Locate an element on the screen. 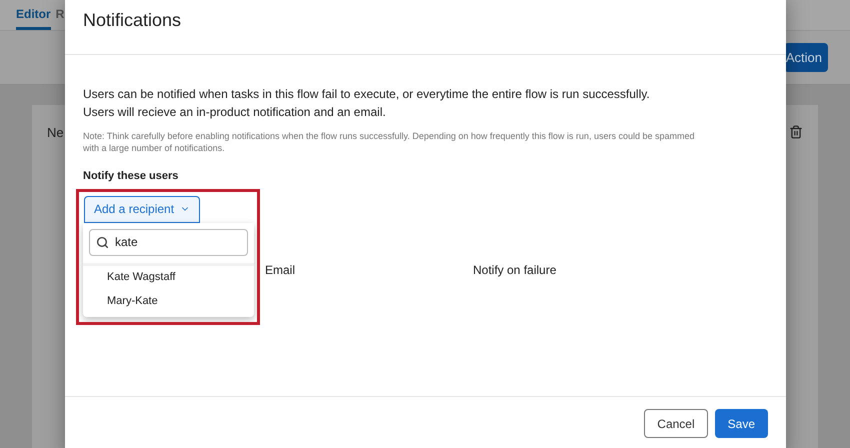 Image resolution: width=850 pixels, height=448 pixels. column-header: Email is located at coordinates (280, 270).